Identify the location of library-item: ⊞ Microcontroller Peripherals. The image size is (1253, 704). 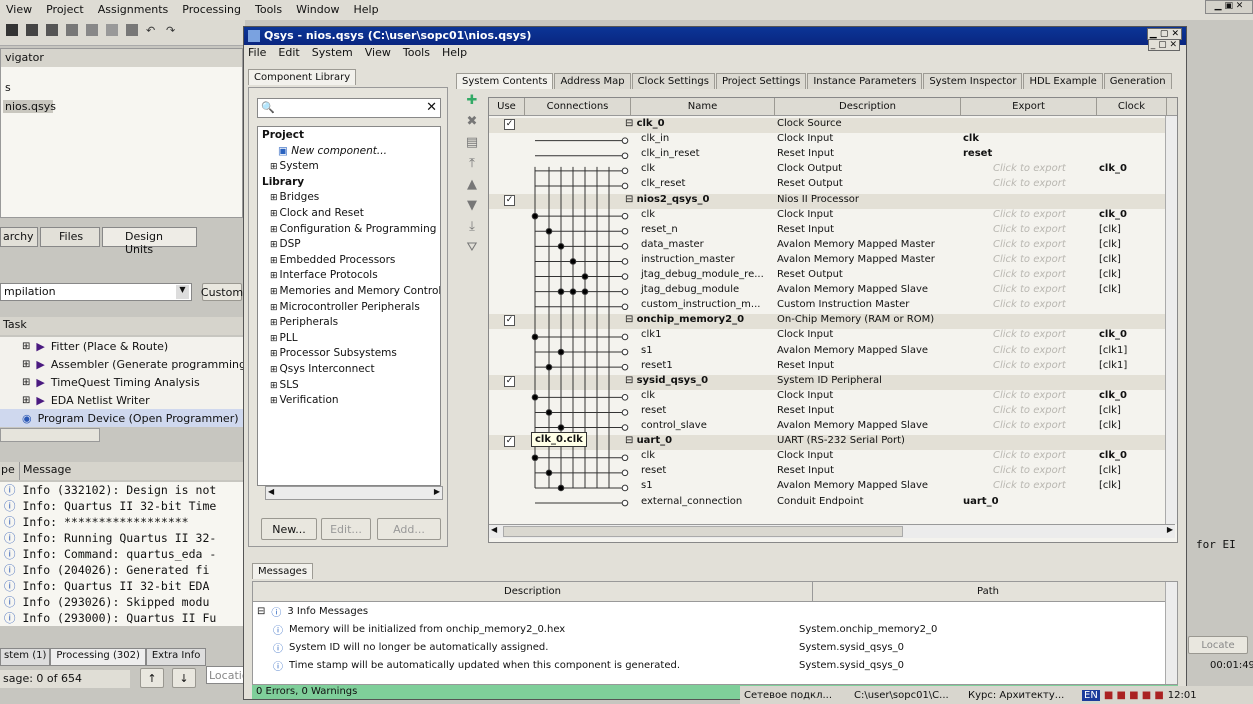
(349, 309).